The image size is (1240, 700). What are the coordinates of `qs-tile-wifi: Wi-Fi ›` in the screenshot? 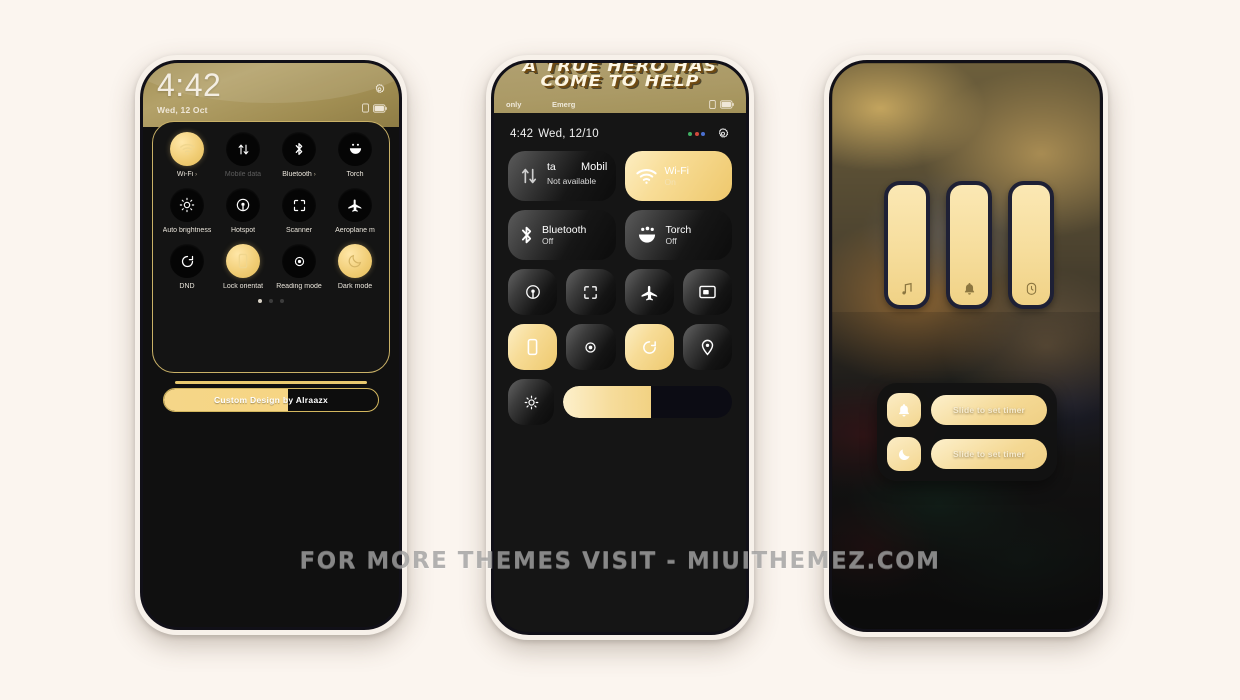 It's located at (187, 155).